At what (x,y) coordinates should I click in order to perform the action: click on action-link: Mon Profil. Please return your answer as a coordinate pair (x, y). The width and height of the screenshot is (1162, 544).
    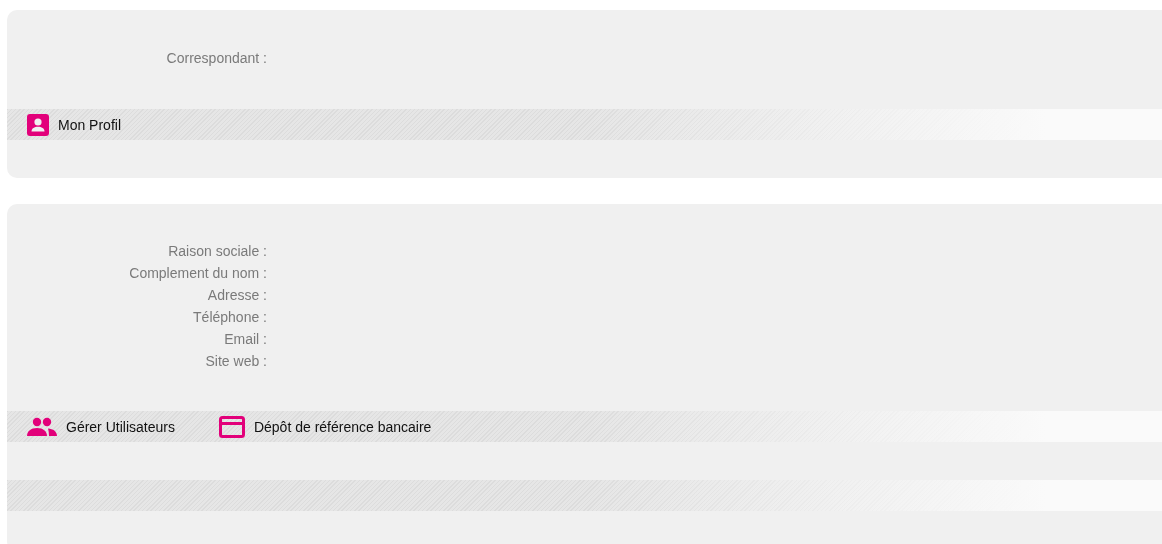
    Looking at the image, I should click on (74, 124).